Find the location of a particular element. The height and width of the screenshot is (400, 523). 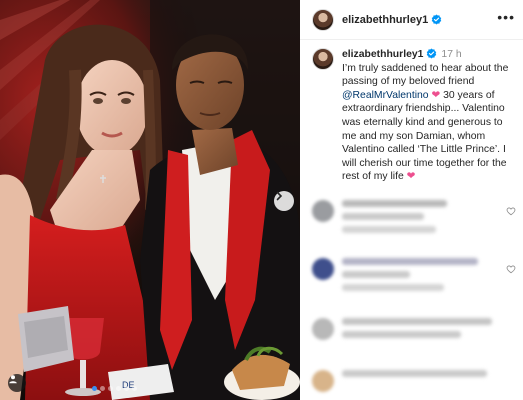

next-photo-button is located at coordinates (284, 201).